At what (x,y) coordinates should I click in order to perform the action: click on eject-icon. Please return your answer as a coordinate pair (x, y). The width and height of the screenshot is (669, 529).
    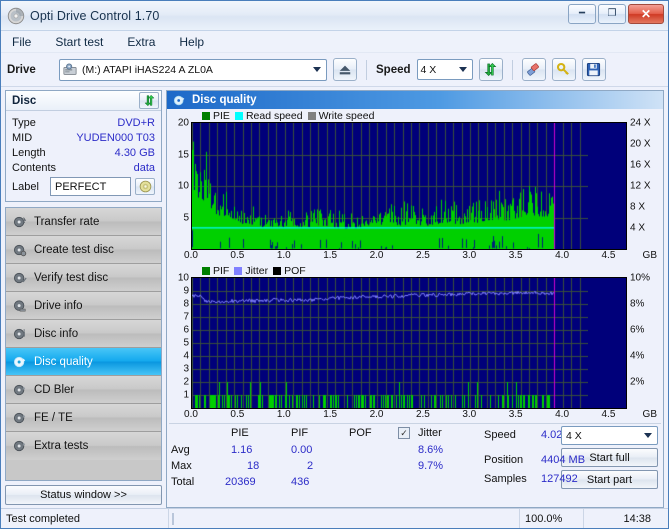
    Looking at the image, I should click on (345, 69).